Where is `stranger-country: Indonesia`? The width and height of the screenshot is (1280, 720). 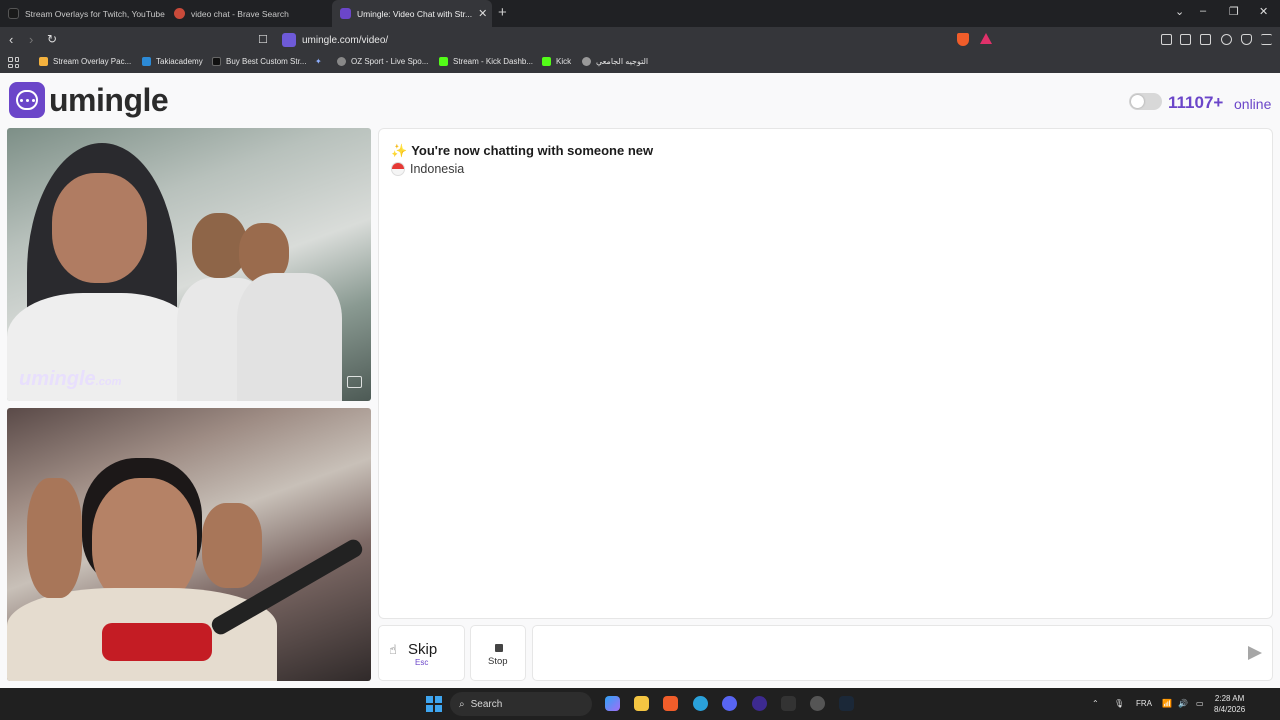 stranger-country: Indonesia is located at coordinates (427, 169).